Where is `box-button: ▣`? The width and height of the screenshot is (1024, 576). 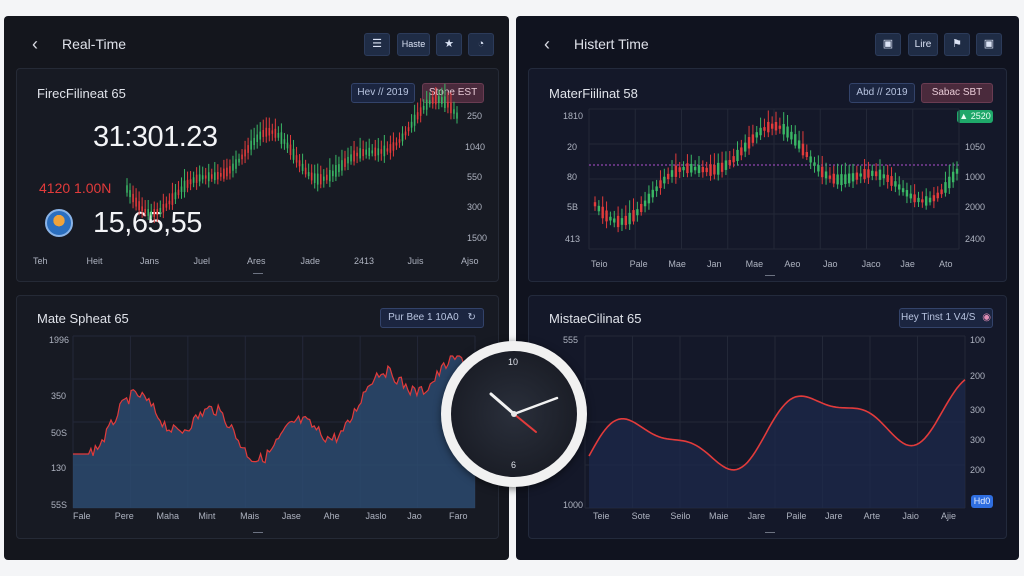
box-button: ▣ is located at coordinates (989, 44).